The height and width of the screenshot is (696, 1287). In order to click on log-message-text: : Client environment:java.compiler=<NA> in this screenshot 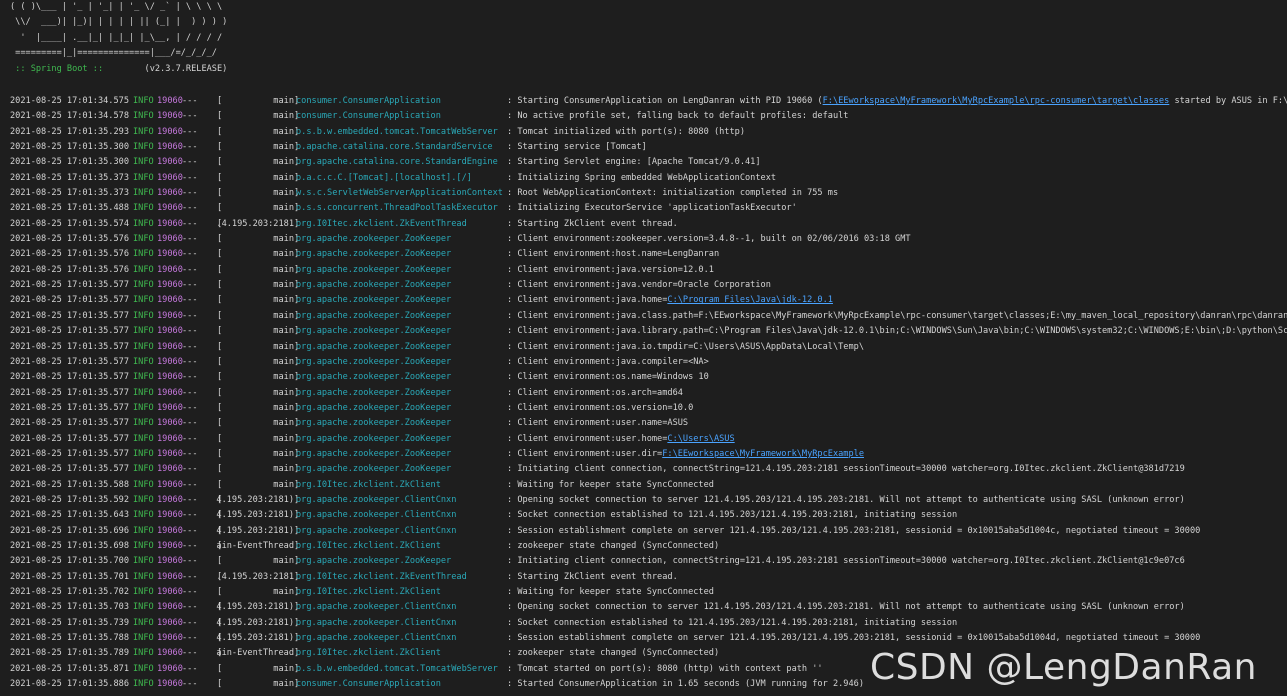, I will do `click(608, 361)`.